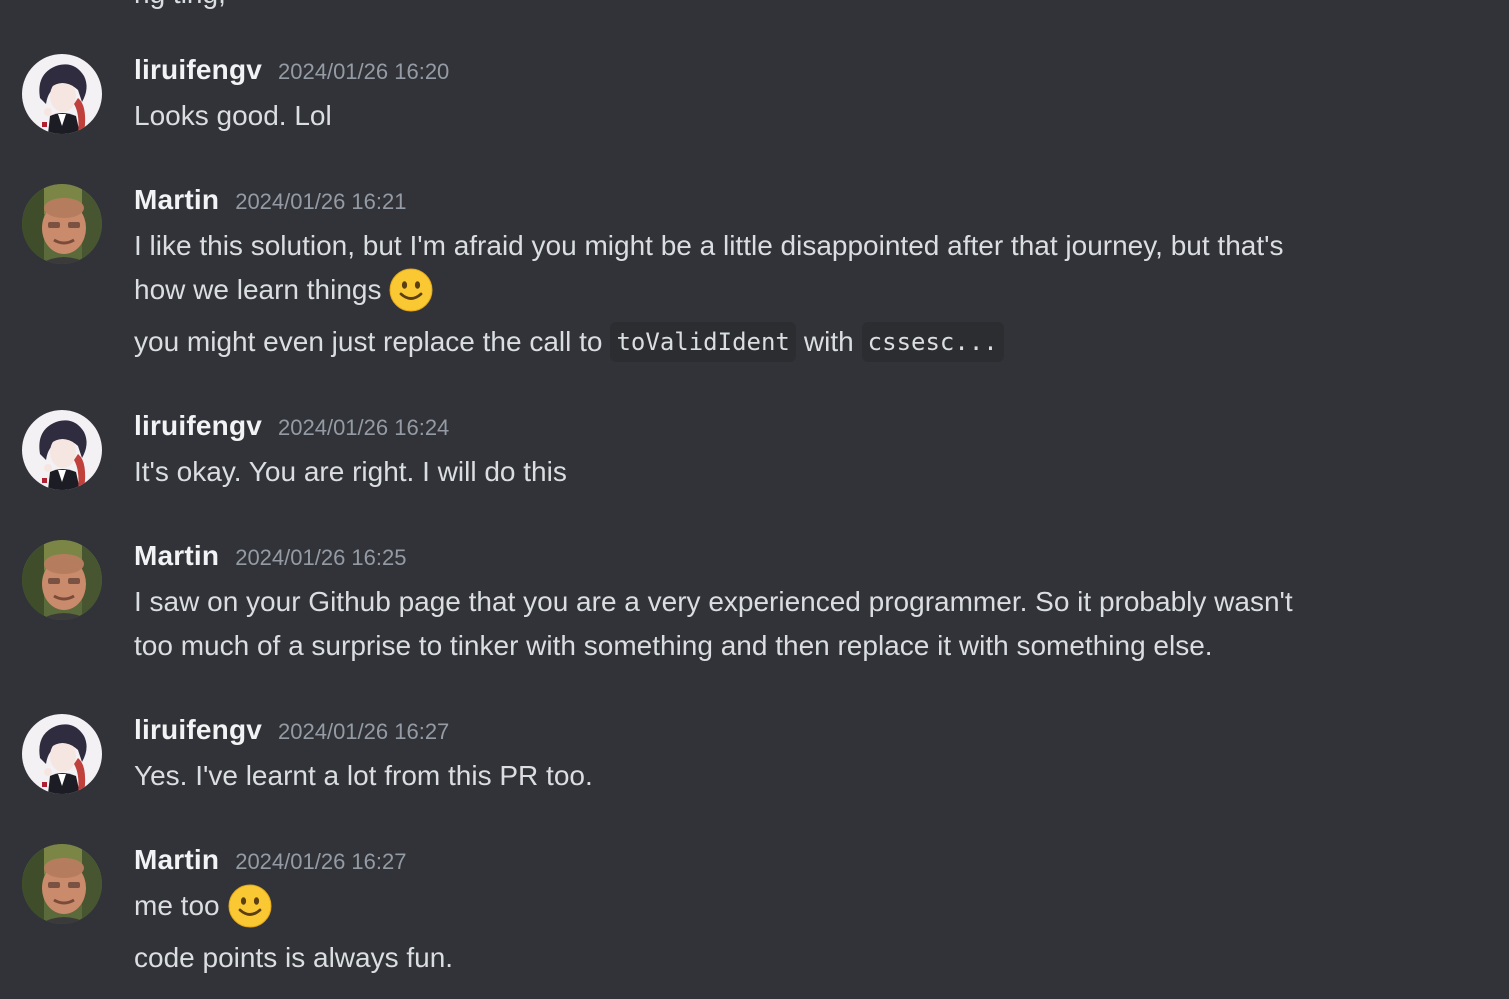 The image size is (1509, 999). I want to click on timestamp: 2024/01/26 16:24, so click(364, 427).